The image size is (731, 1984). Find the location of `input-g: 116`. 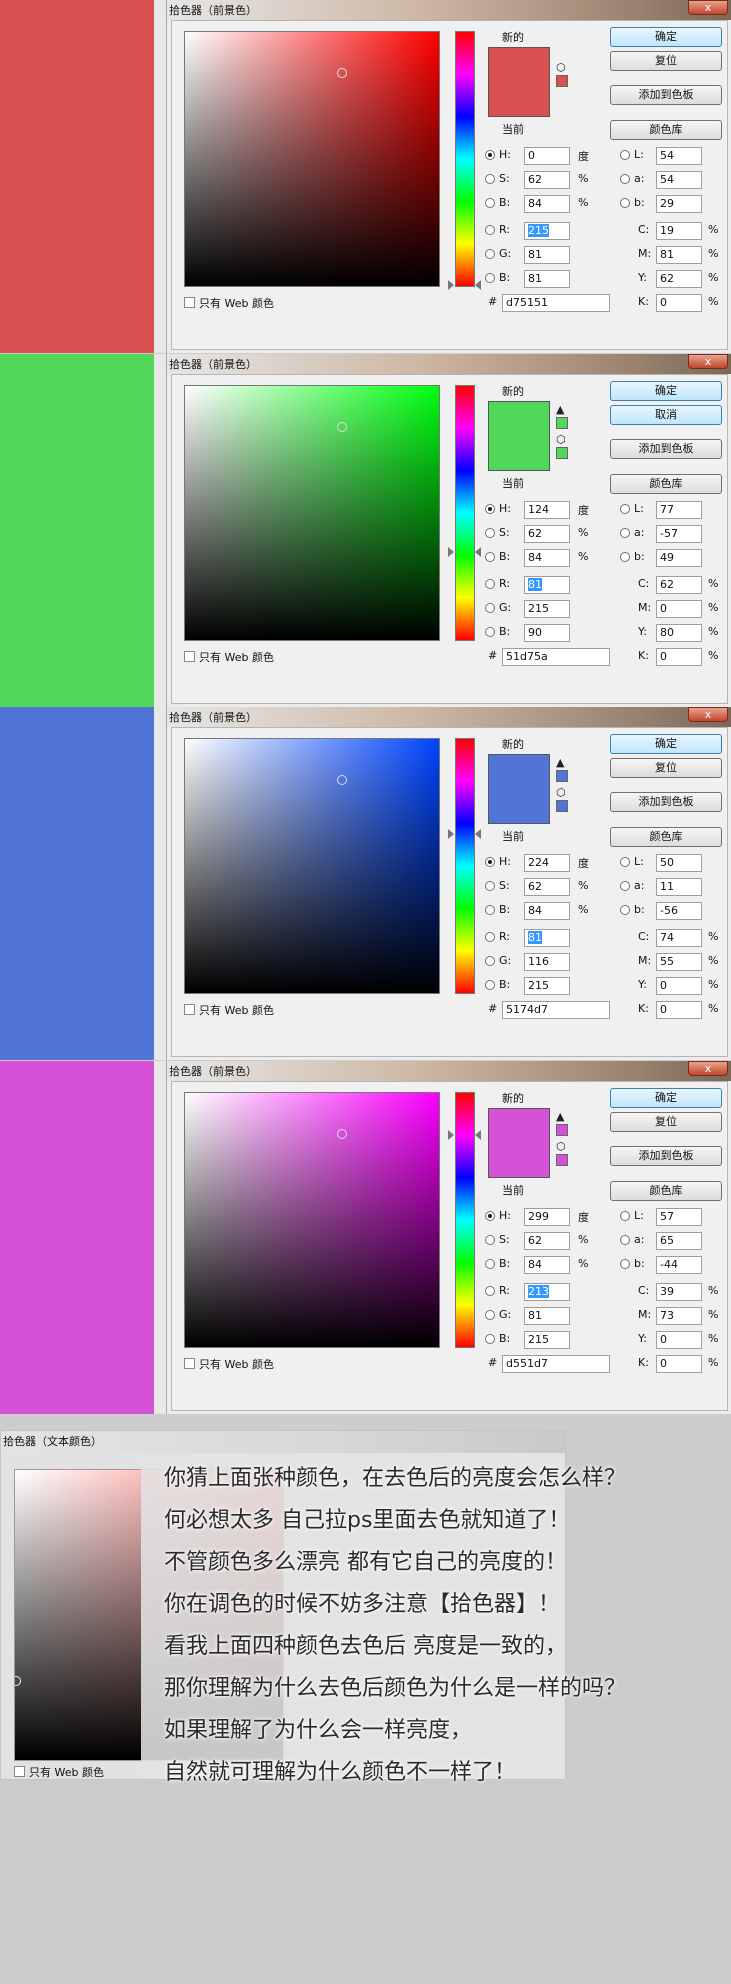

input-g: 116 is located at coordinates (547, 962).